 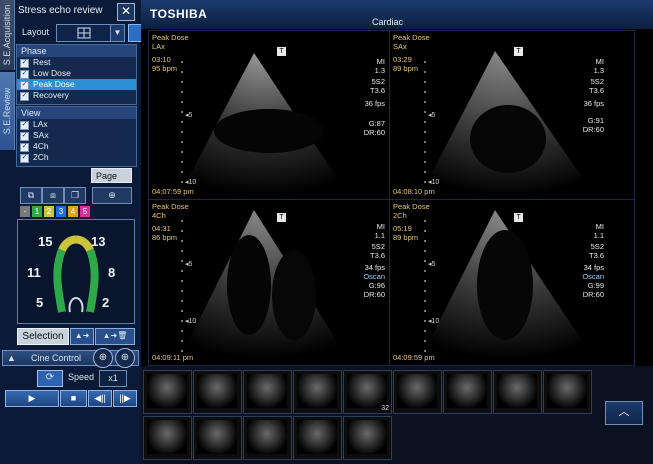 I want to click on forward-icon: ▲➜, so click(x=82, y=336).